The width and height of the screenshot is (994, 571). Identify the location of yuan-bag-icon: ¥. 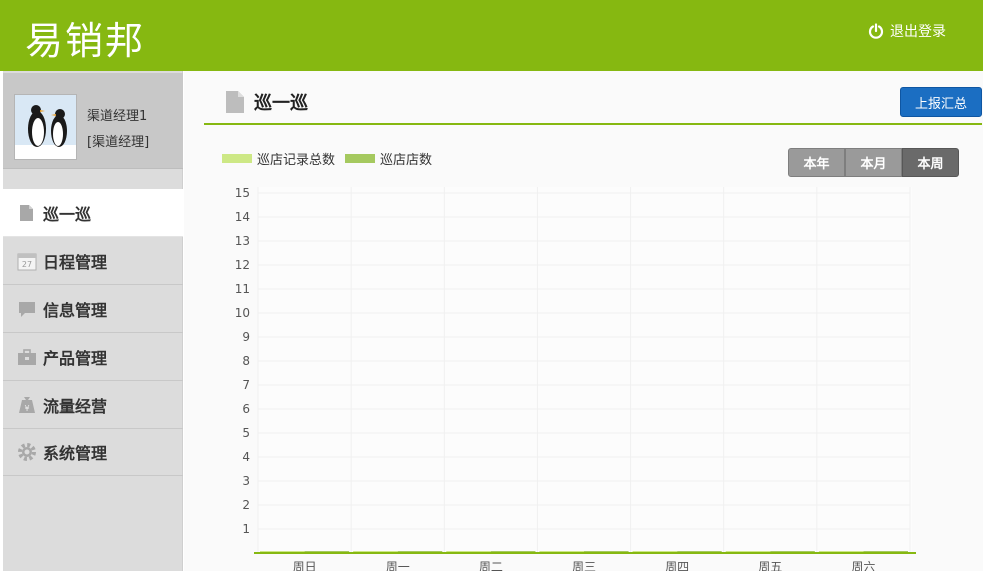
(27, 404).